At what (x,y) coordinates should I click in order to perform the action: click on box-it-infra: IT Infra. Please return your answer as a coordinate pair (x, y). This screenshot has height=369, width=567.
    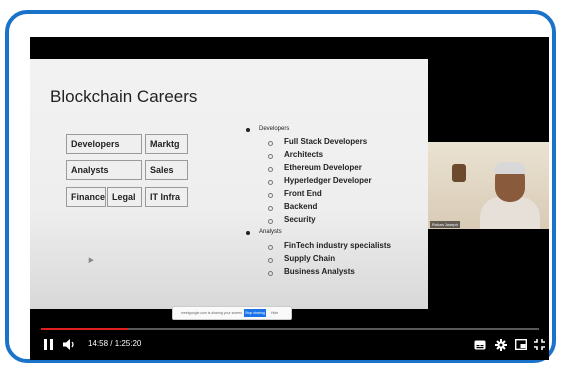
    Looking at the image, I should click on (166, 197).